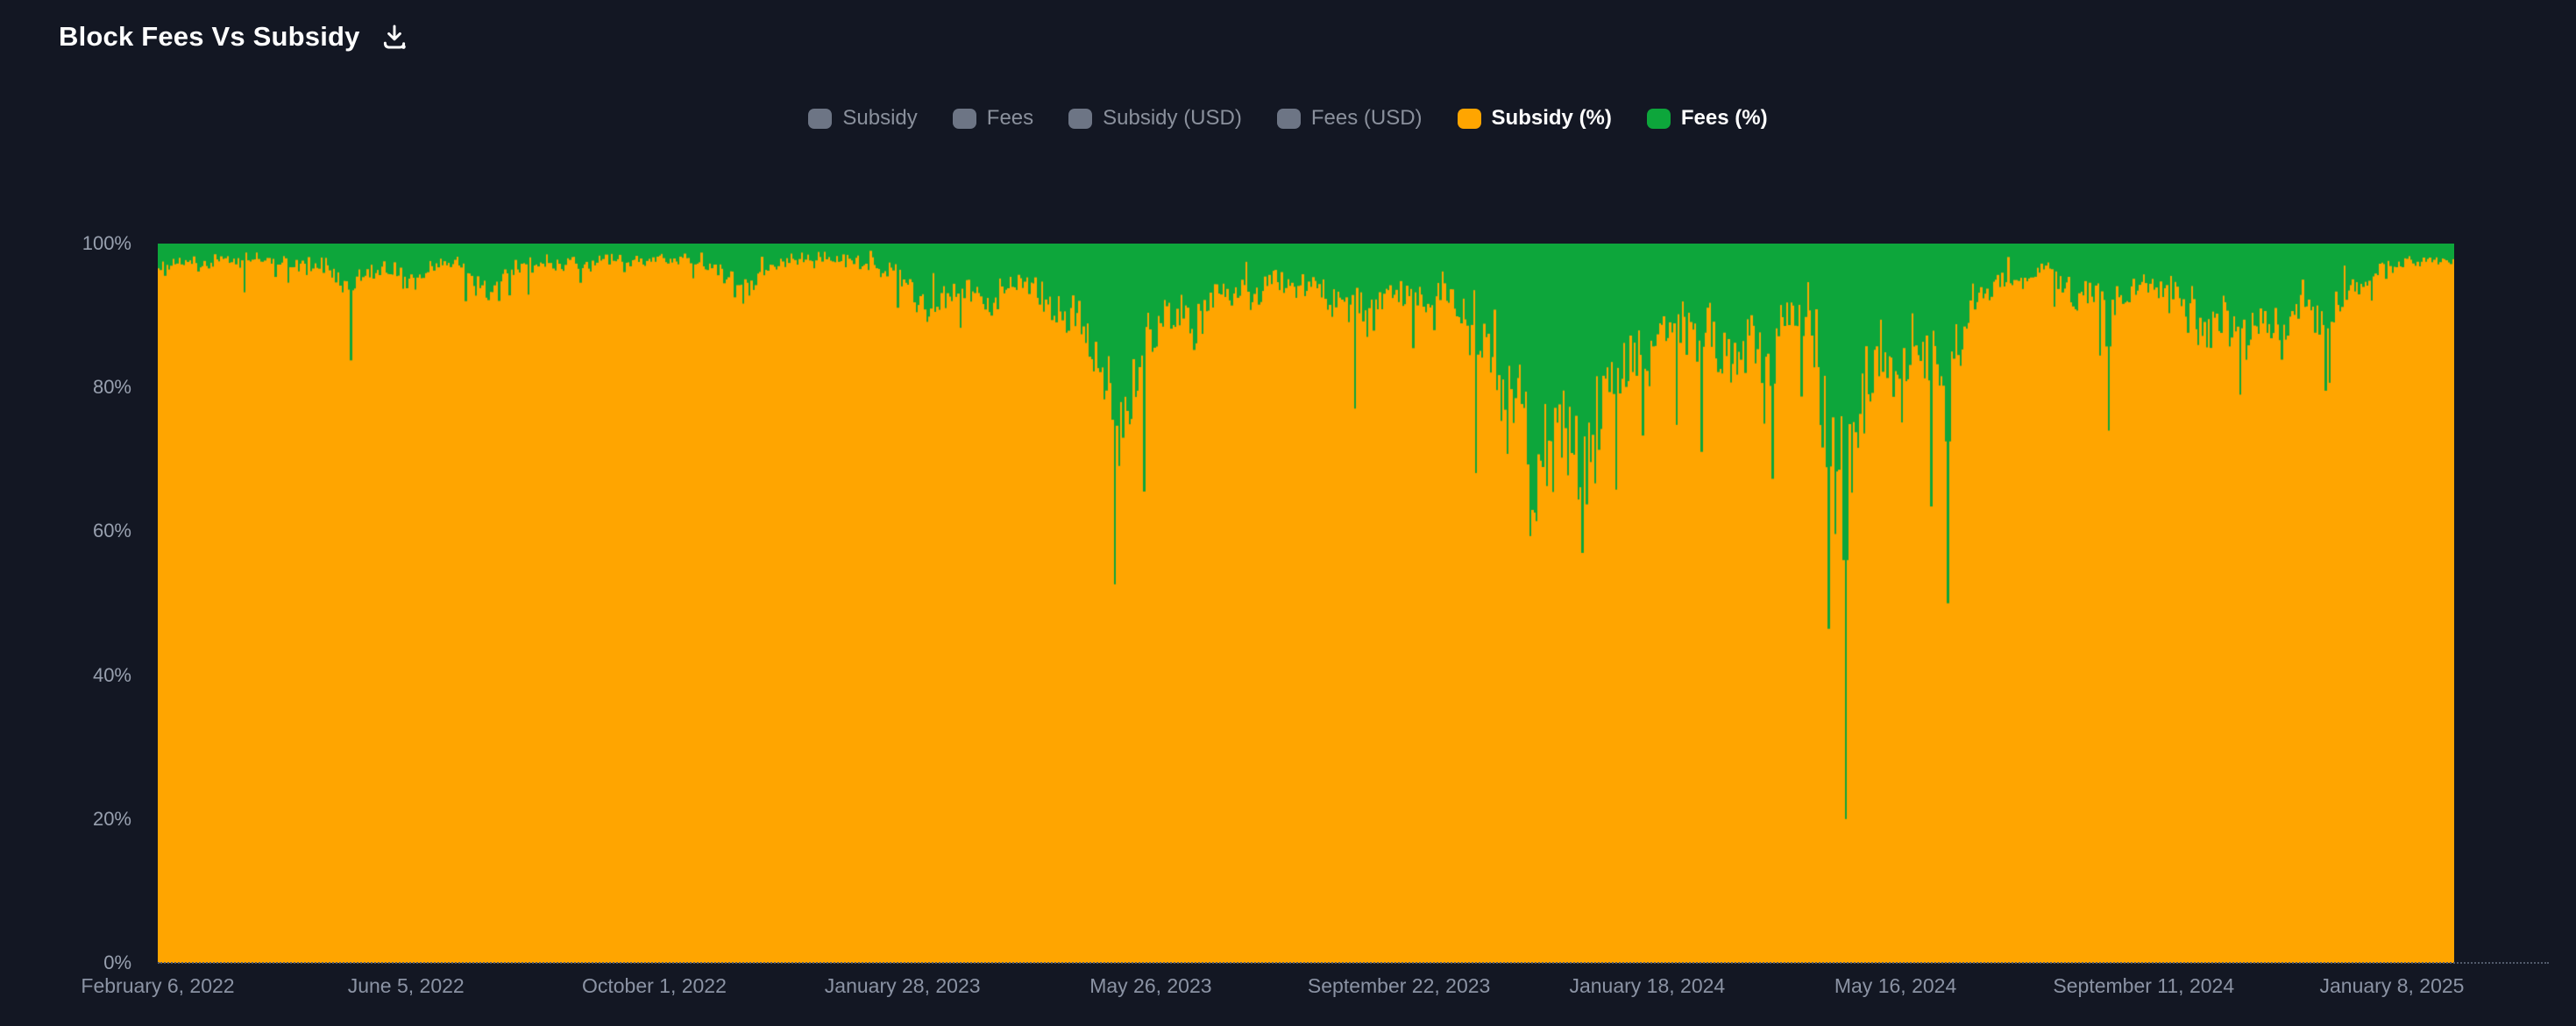  What do you see at coordinates (1353, 963) in the screenshot?
I see `zero-axis-line` at bounding box center [1353, 963].